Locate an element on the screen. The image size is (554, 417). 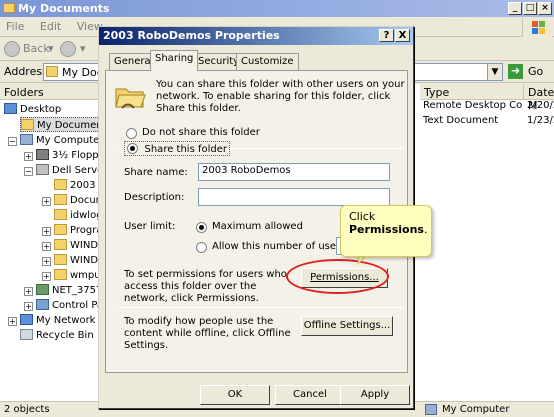
recycle-bin-icon is located at coordinates (26, 334).